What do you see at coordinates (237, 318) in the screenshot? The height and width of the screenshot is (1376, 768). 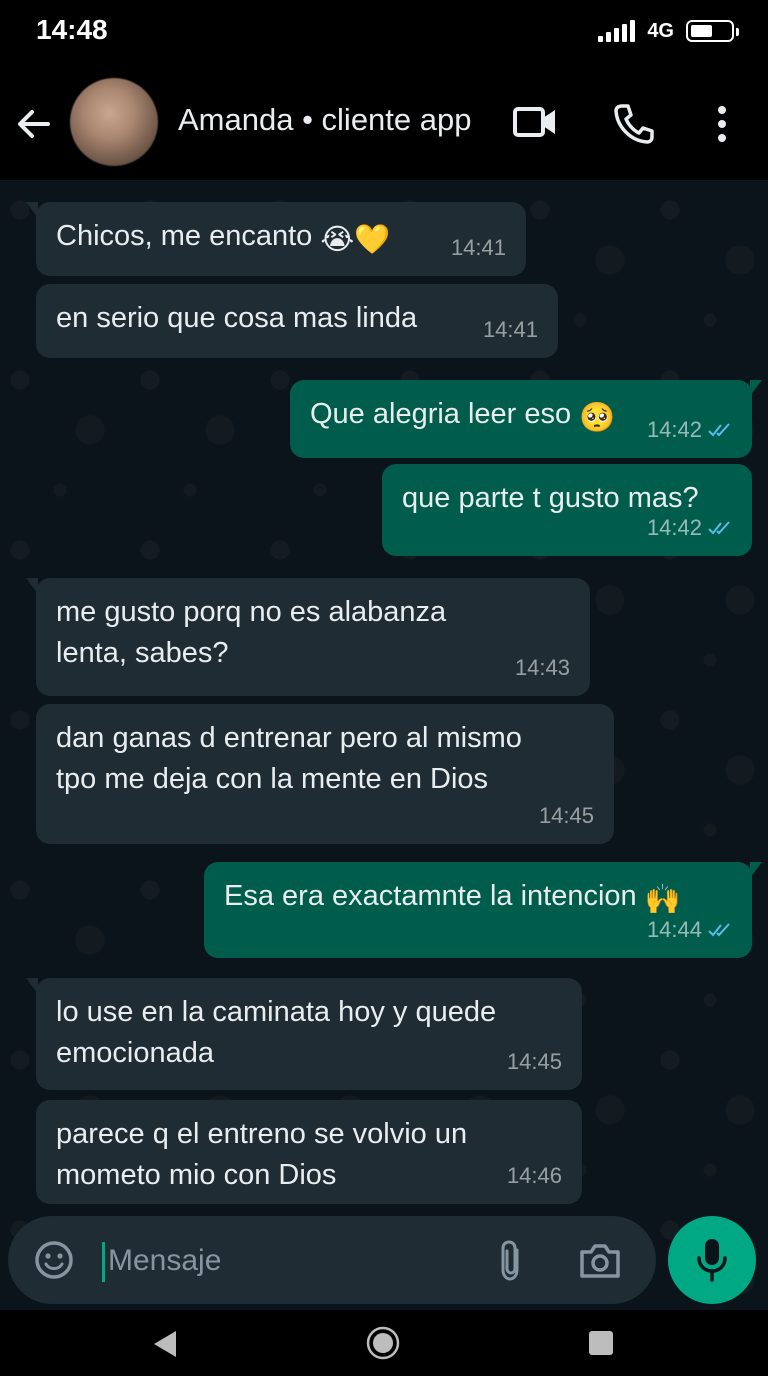 I see `message-text: en serio que cosa mas linda` at bounding box center [237, 318].